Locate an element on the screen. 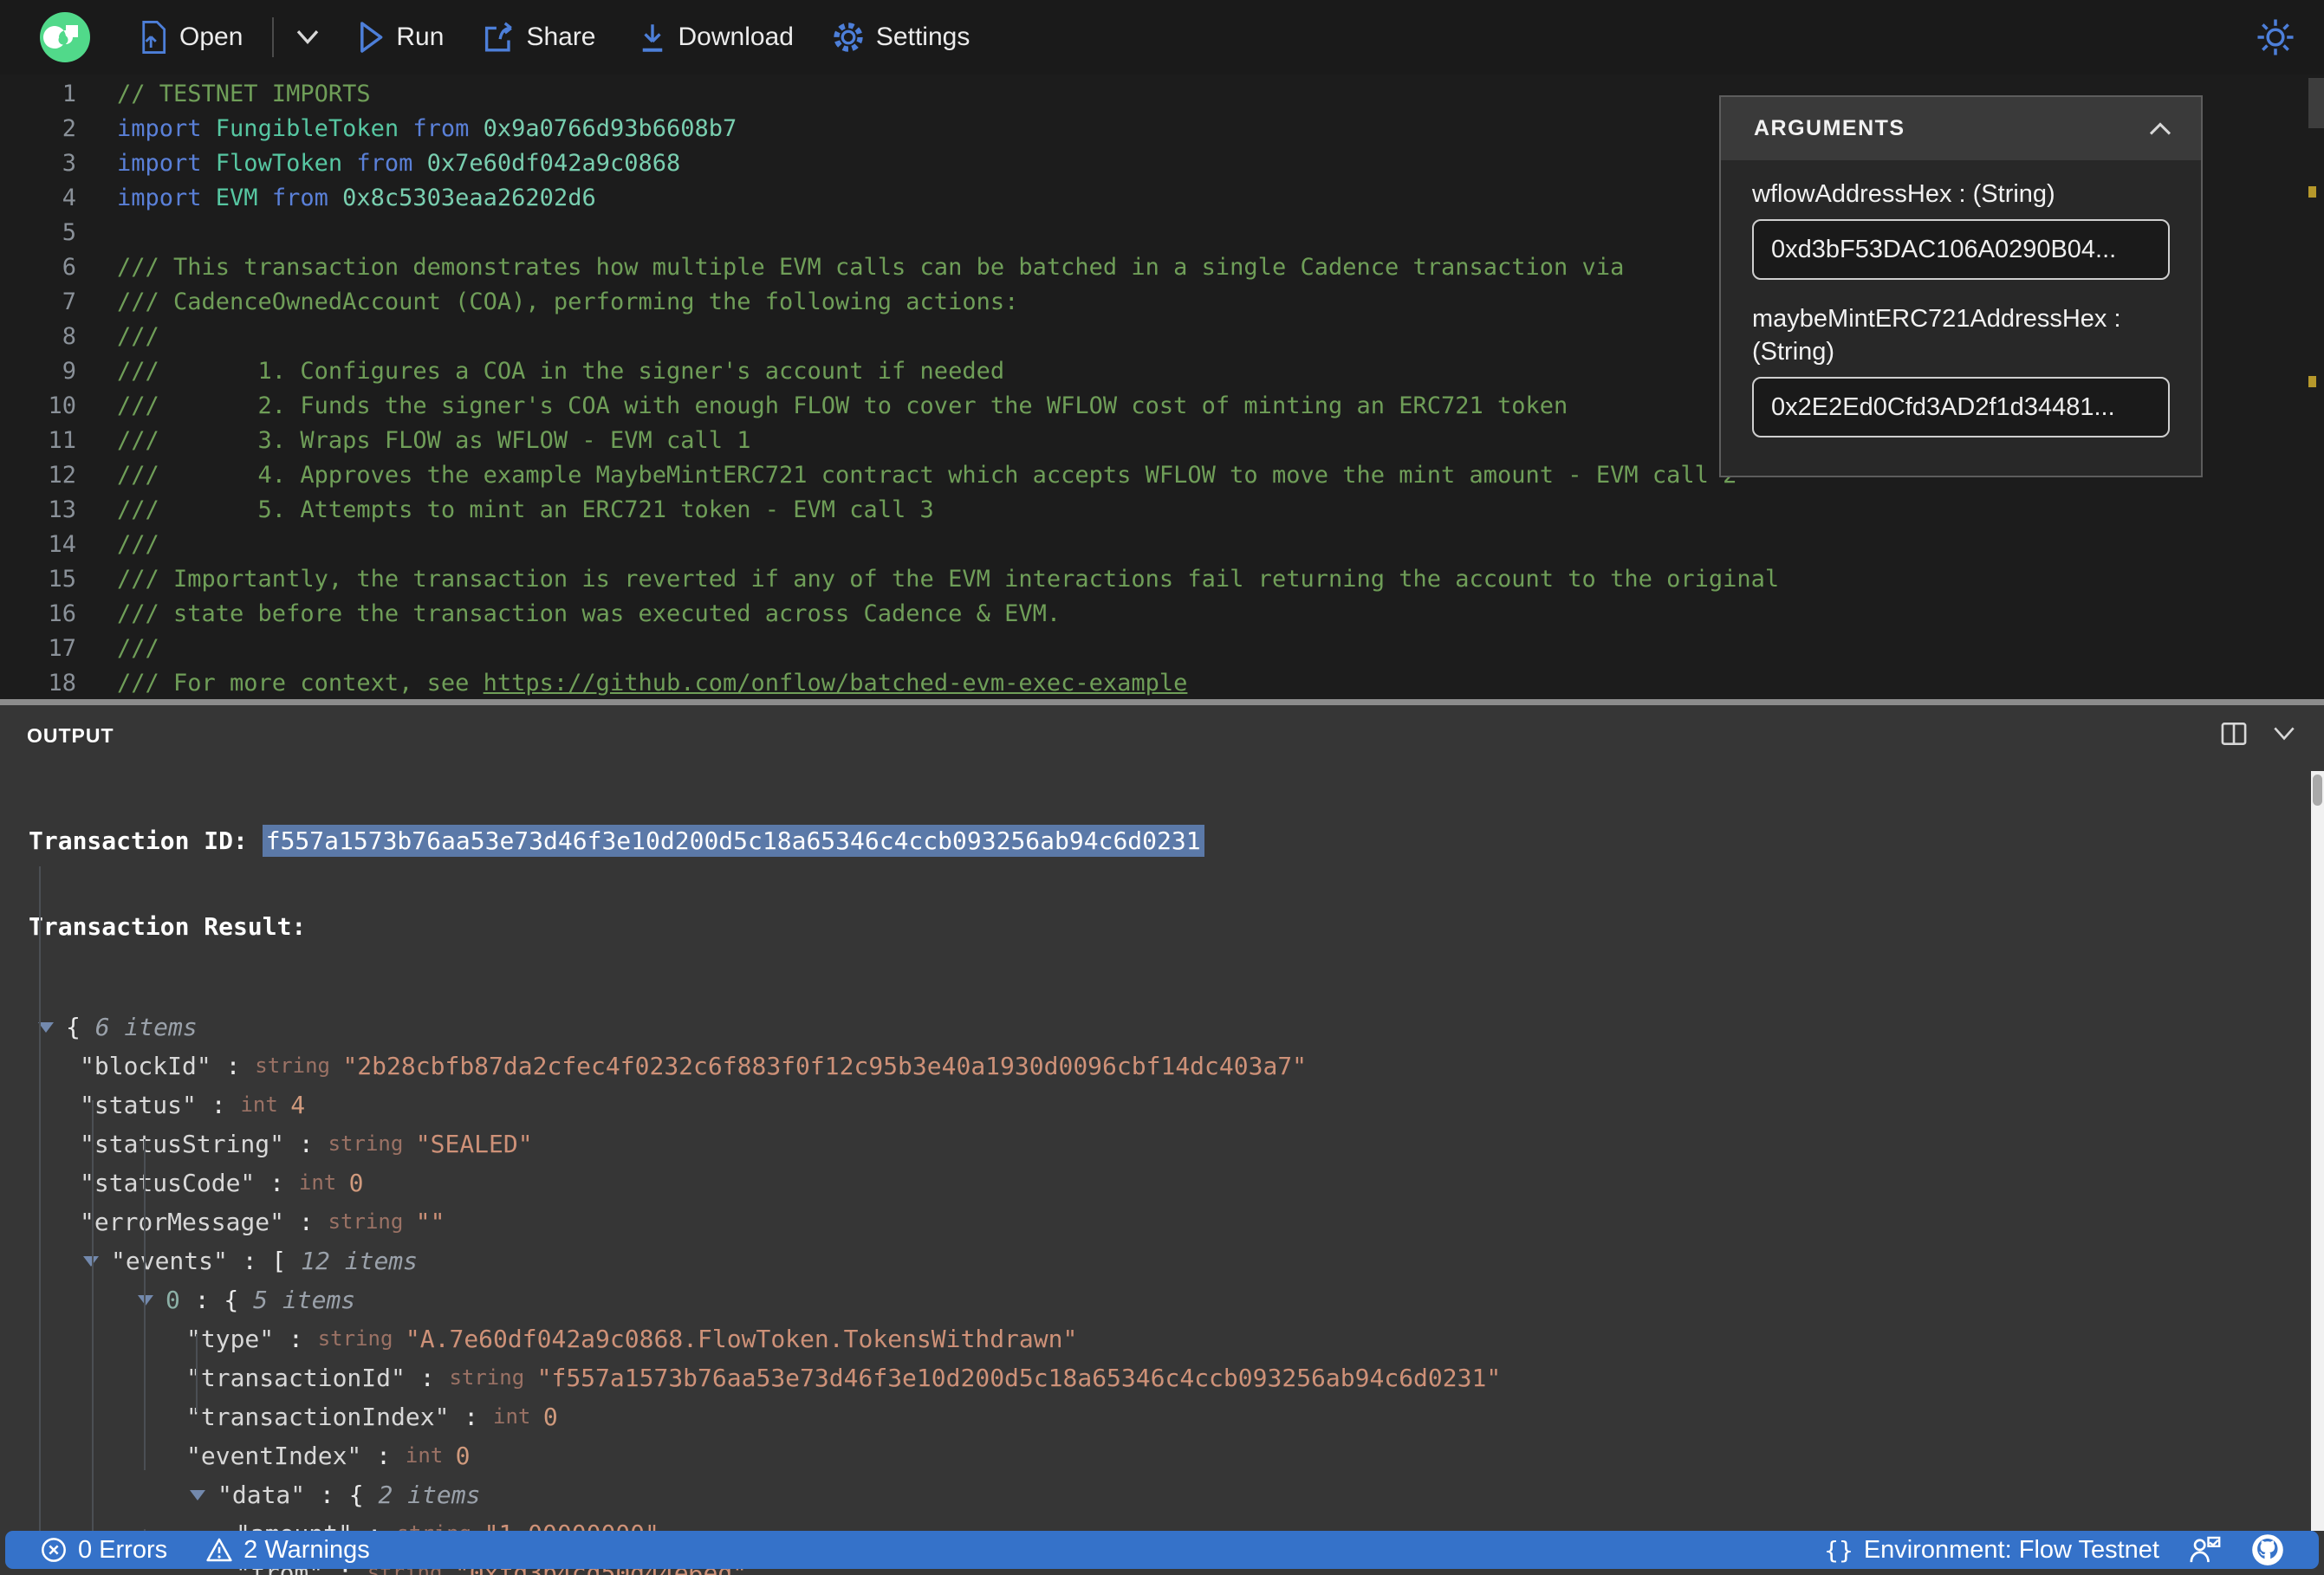  code-text: import FlowToken from 0x7e60df042a9c0868 is located at coordinates (399, 163).